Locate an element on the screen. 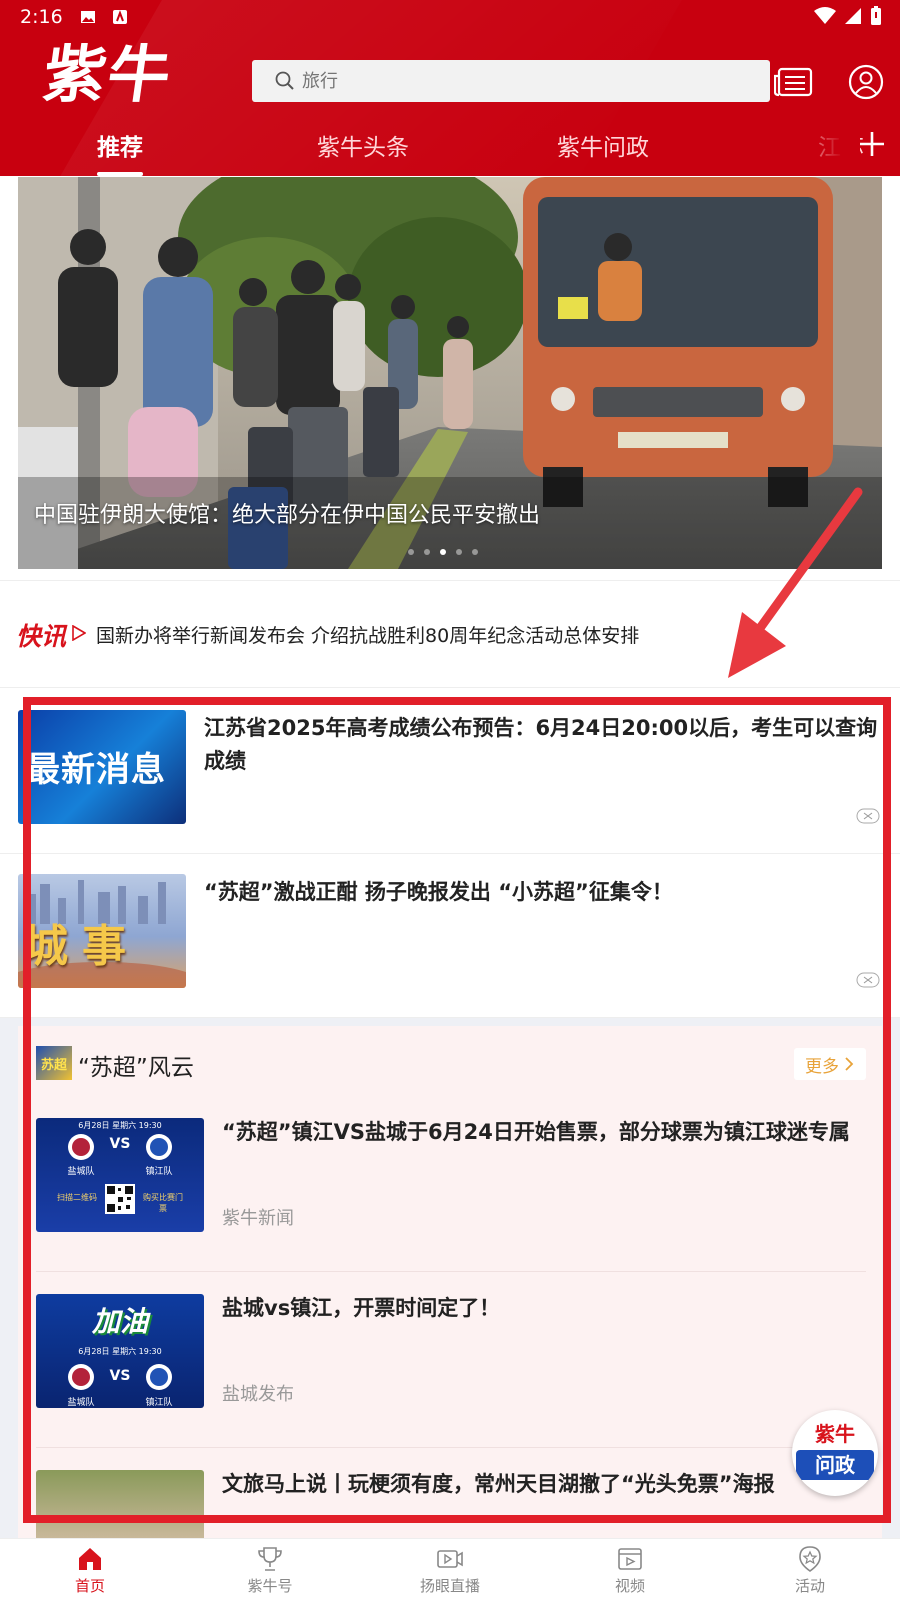 This screenshot has height=1600, width=900. flash-news-bar: 快讯 国新办将举行新闻发布会 介绍抗战胜利80周年纪念活动总体安排 is located at coordinates (450, 634).